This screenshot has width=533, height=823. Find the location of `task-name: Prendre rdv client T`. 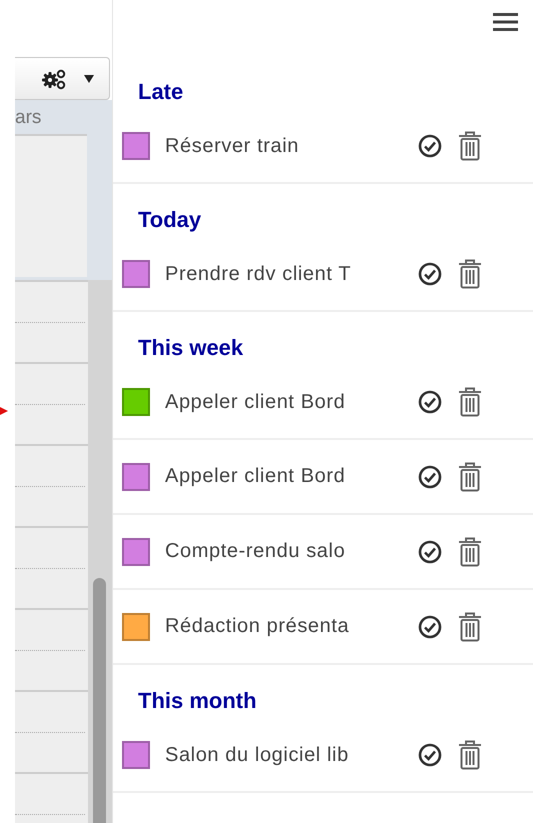

task-name: Prendre rdv client T is located at coordinates (276, 274).